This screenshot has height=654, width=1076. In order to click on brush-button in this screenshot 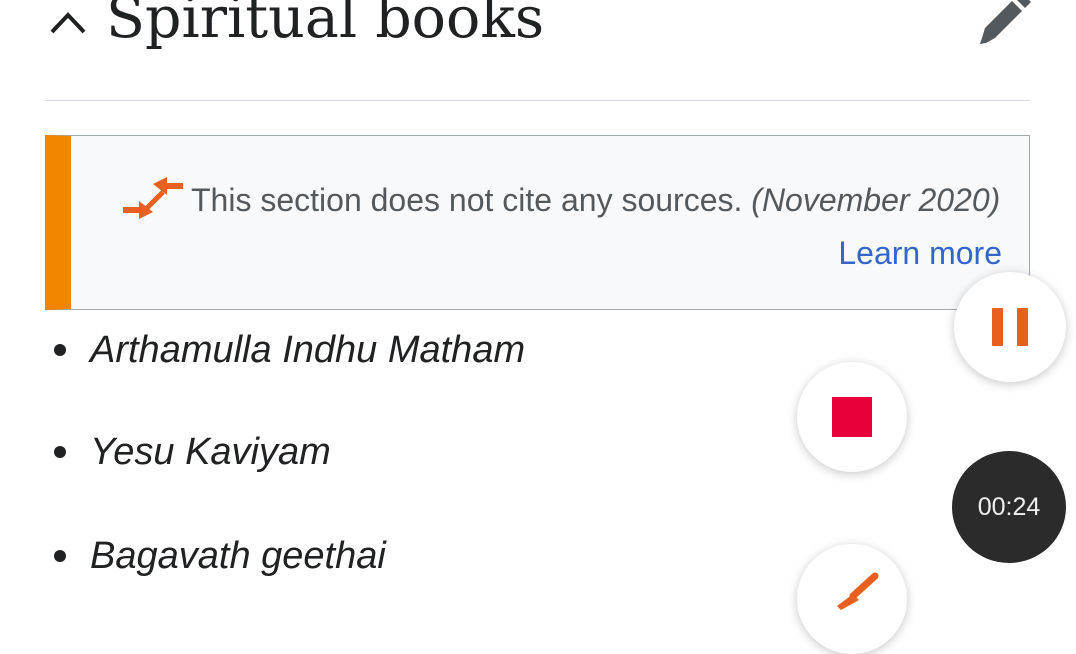, I will do `click(852, 599)`.